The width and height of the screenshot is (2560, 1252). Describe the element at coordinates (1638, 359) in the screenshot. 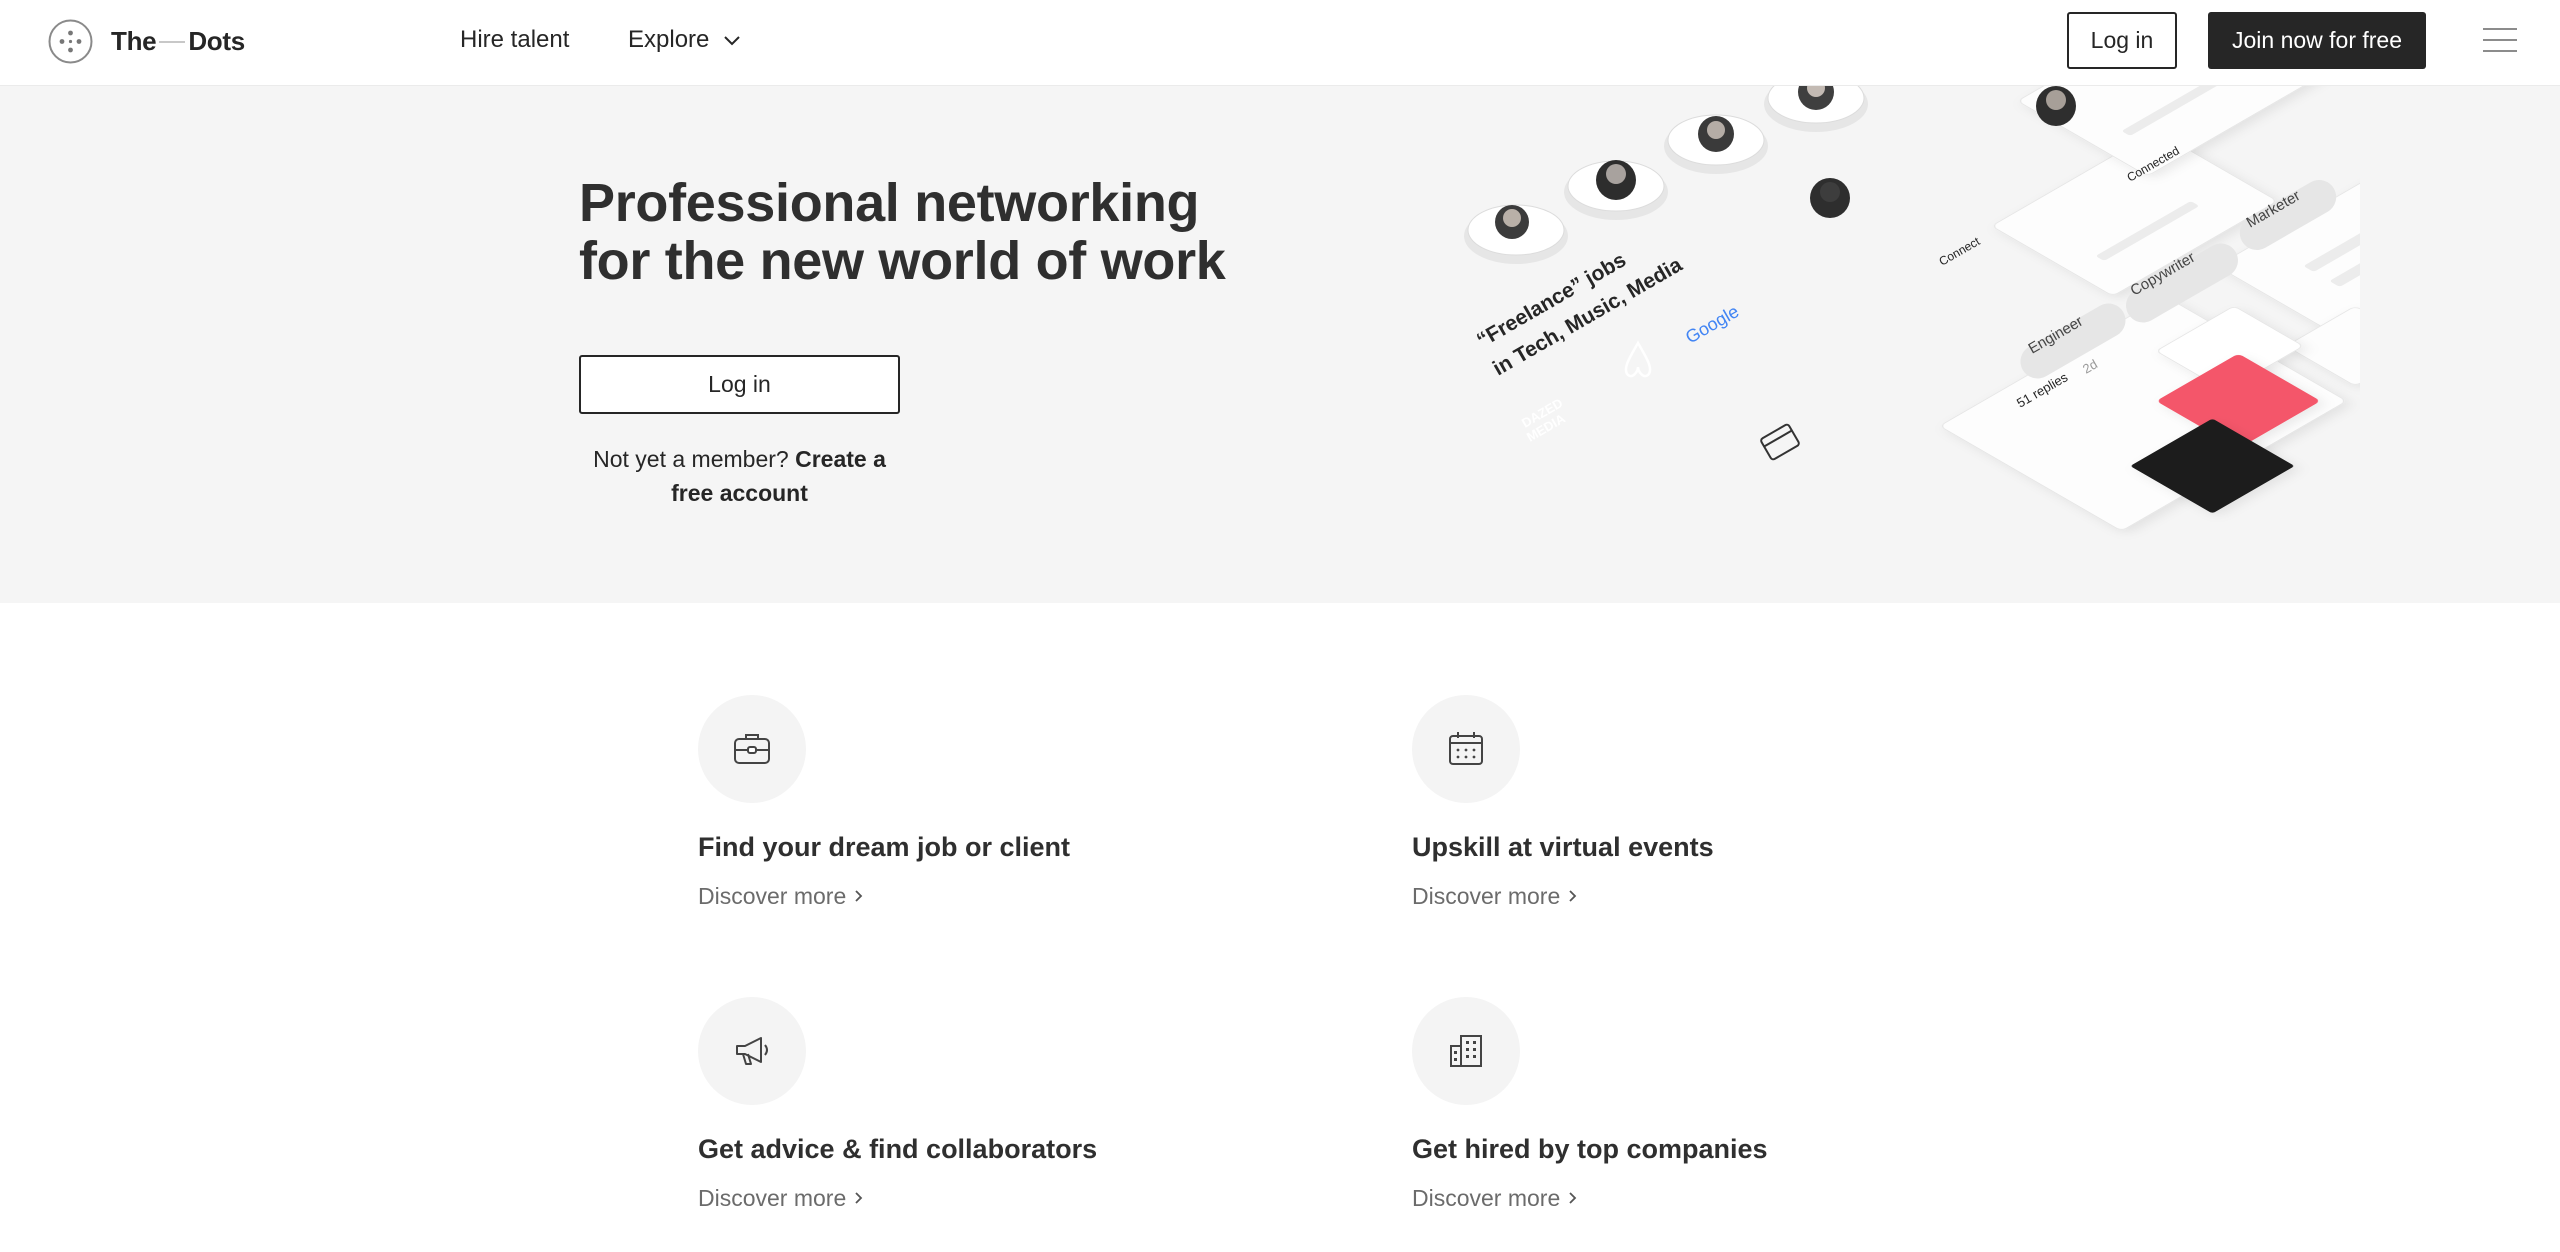

I see `airbnb-logo-icon` at that location.